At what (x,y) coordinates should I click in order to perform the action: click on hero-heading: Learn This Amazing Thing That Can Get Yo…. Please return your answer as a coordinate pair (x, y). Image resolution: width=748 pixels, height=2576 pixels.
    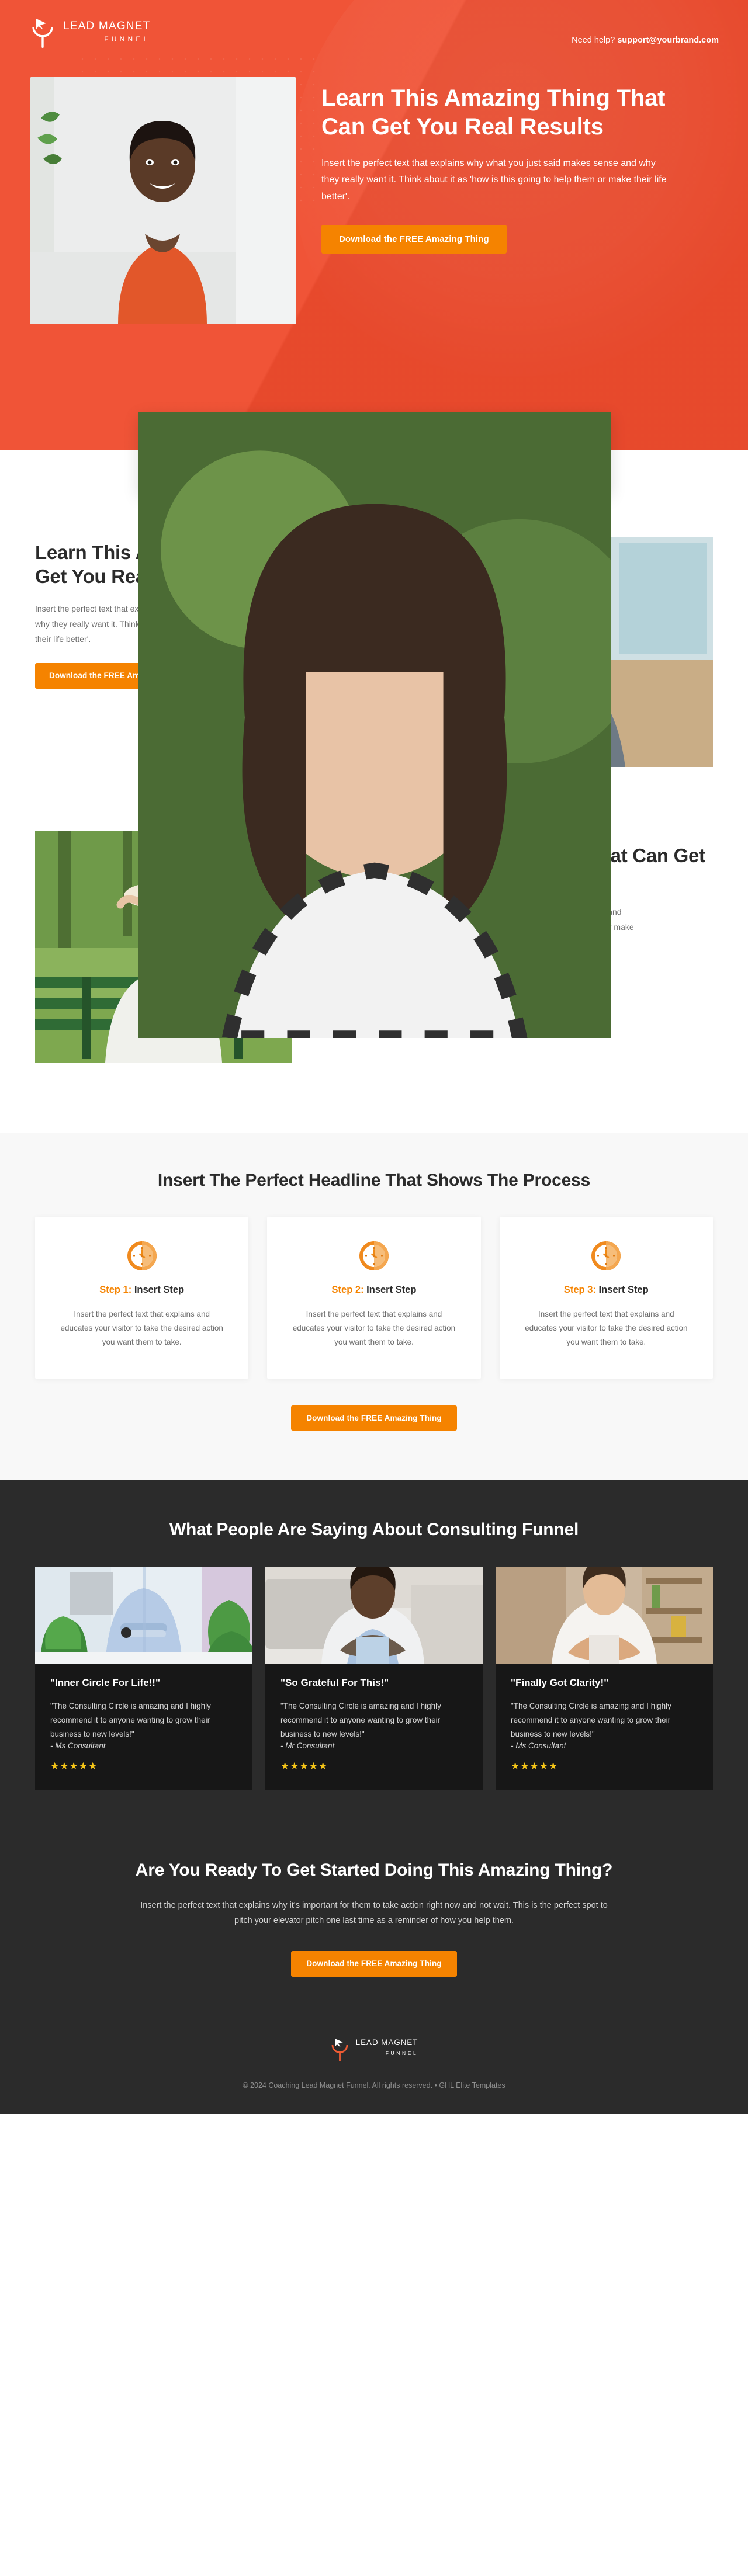
    Looking at the image, I should click on (493, 112).